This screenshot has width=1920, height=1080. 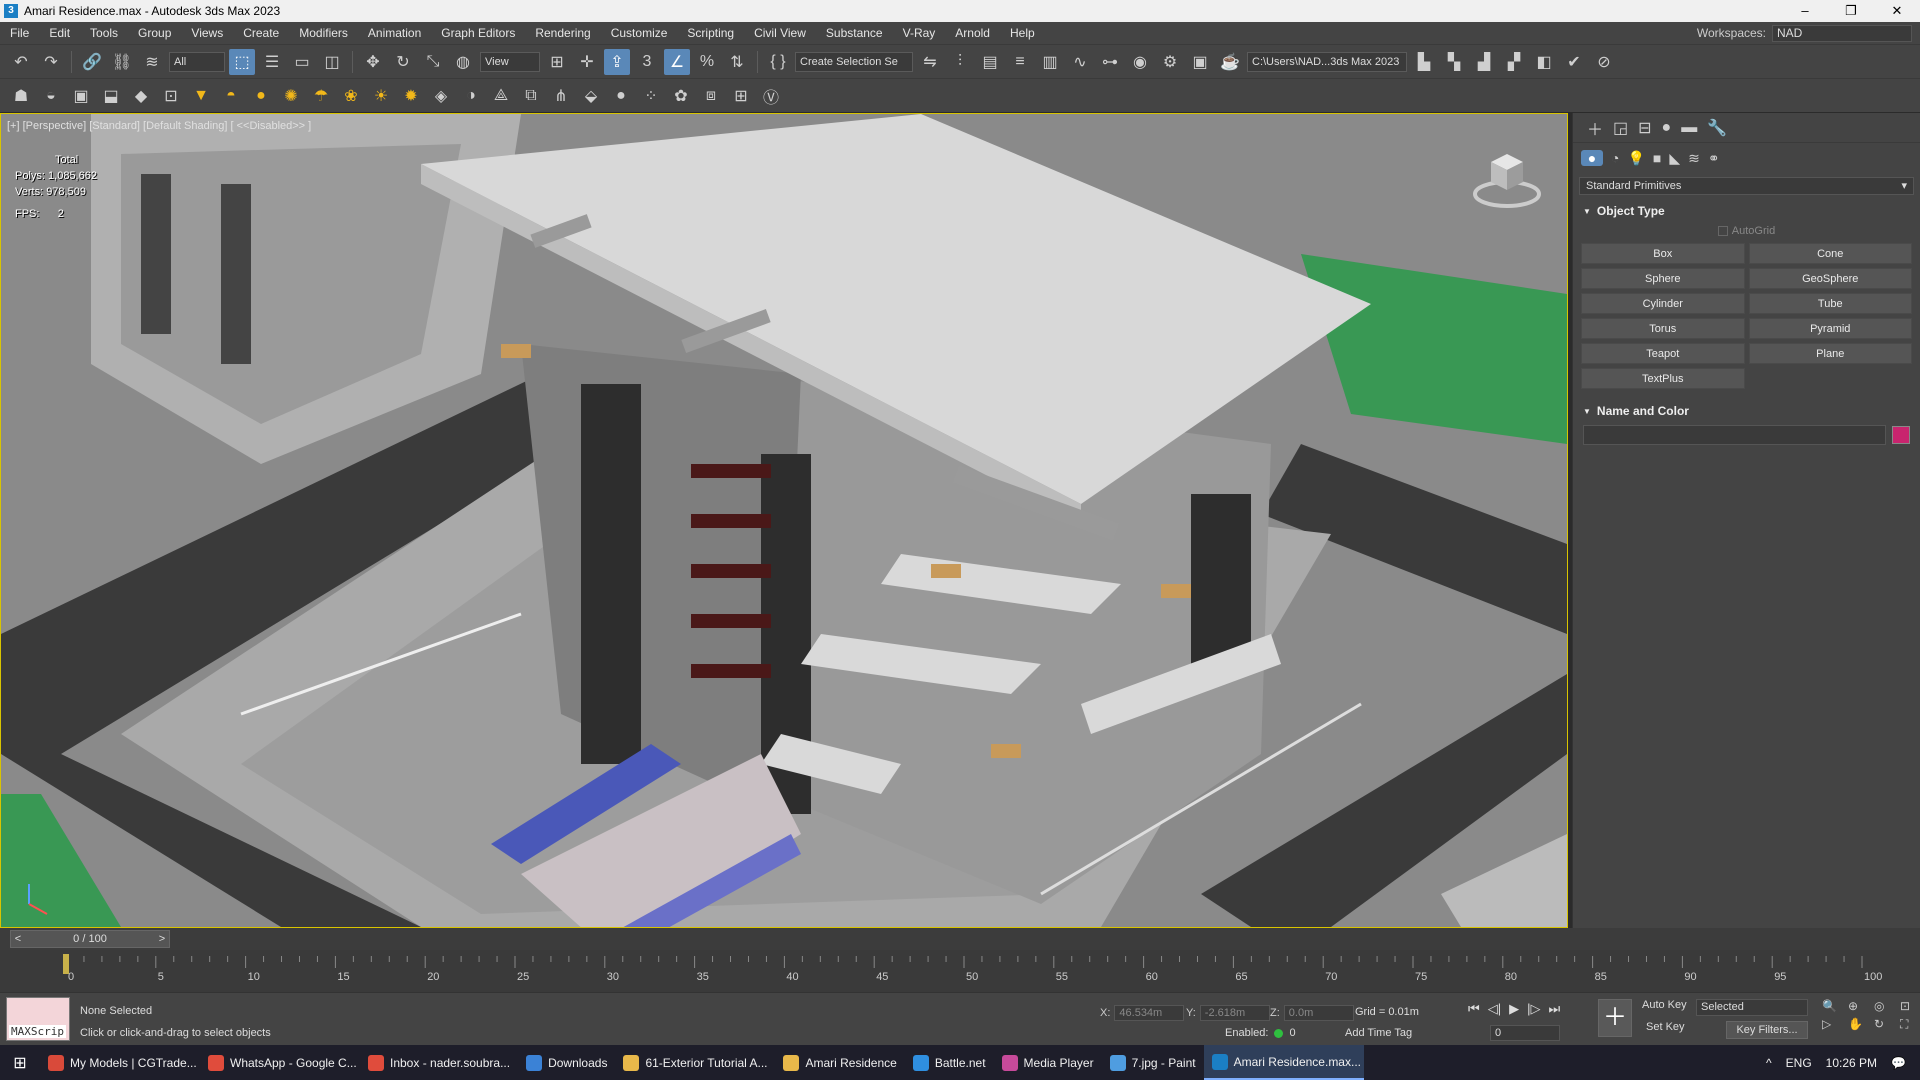 What do you see at coordinates (651, 96) in the screenshot?
I see `multi-material-icon: ⁘` at bounding box center [651, 96].